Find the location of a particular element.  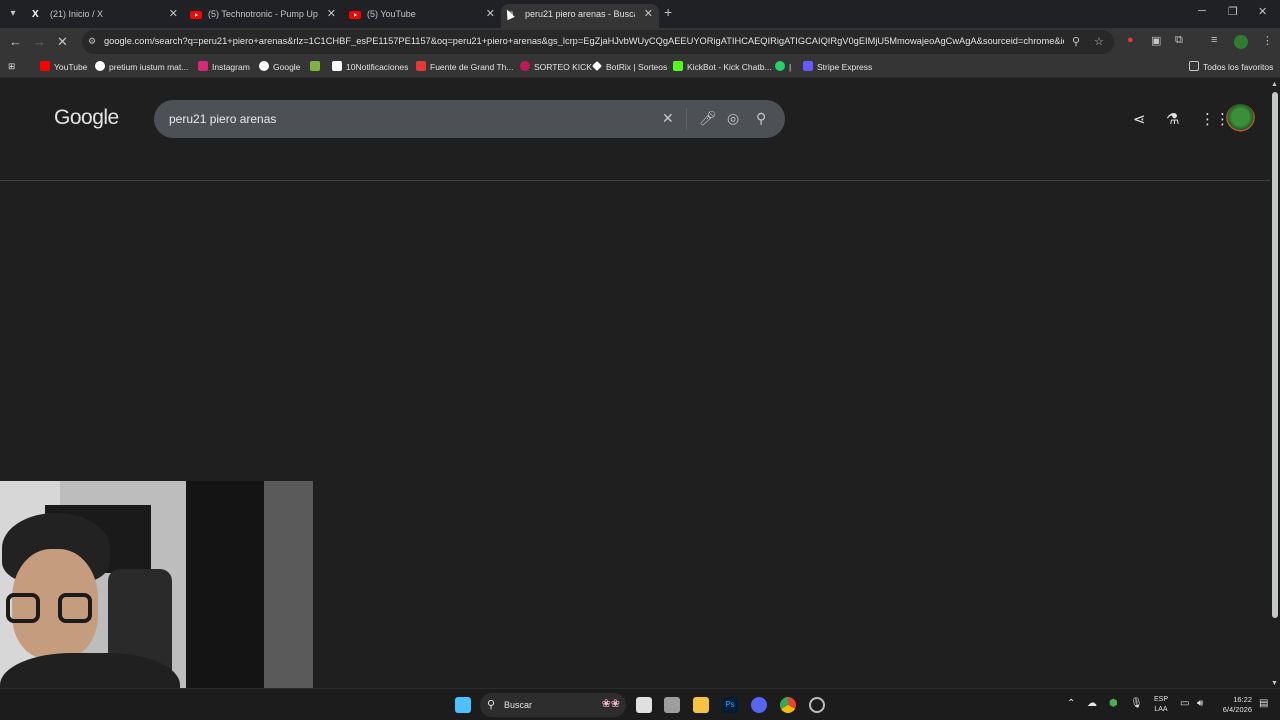

obs-icon is located at coordinates (817, 705).